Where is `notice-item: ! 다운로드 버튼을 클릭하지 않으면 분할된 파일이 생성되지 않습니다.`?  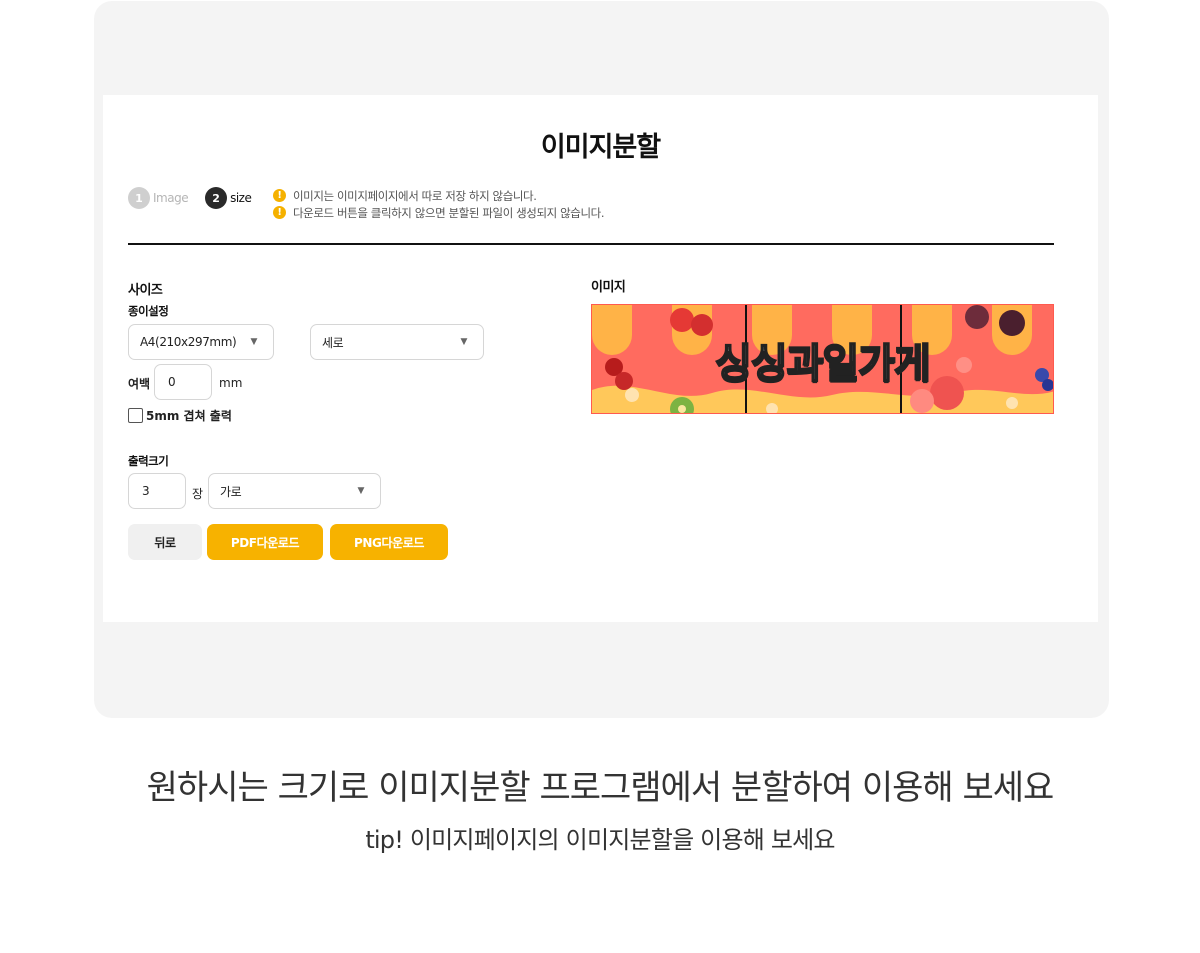
notice-item: ! 다운로드 버튼을 클릭하지 않으면 분할된 파일이 생성되지 않습니다. is located at coordinates (438, 212).